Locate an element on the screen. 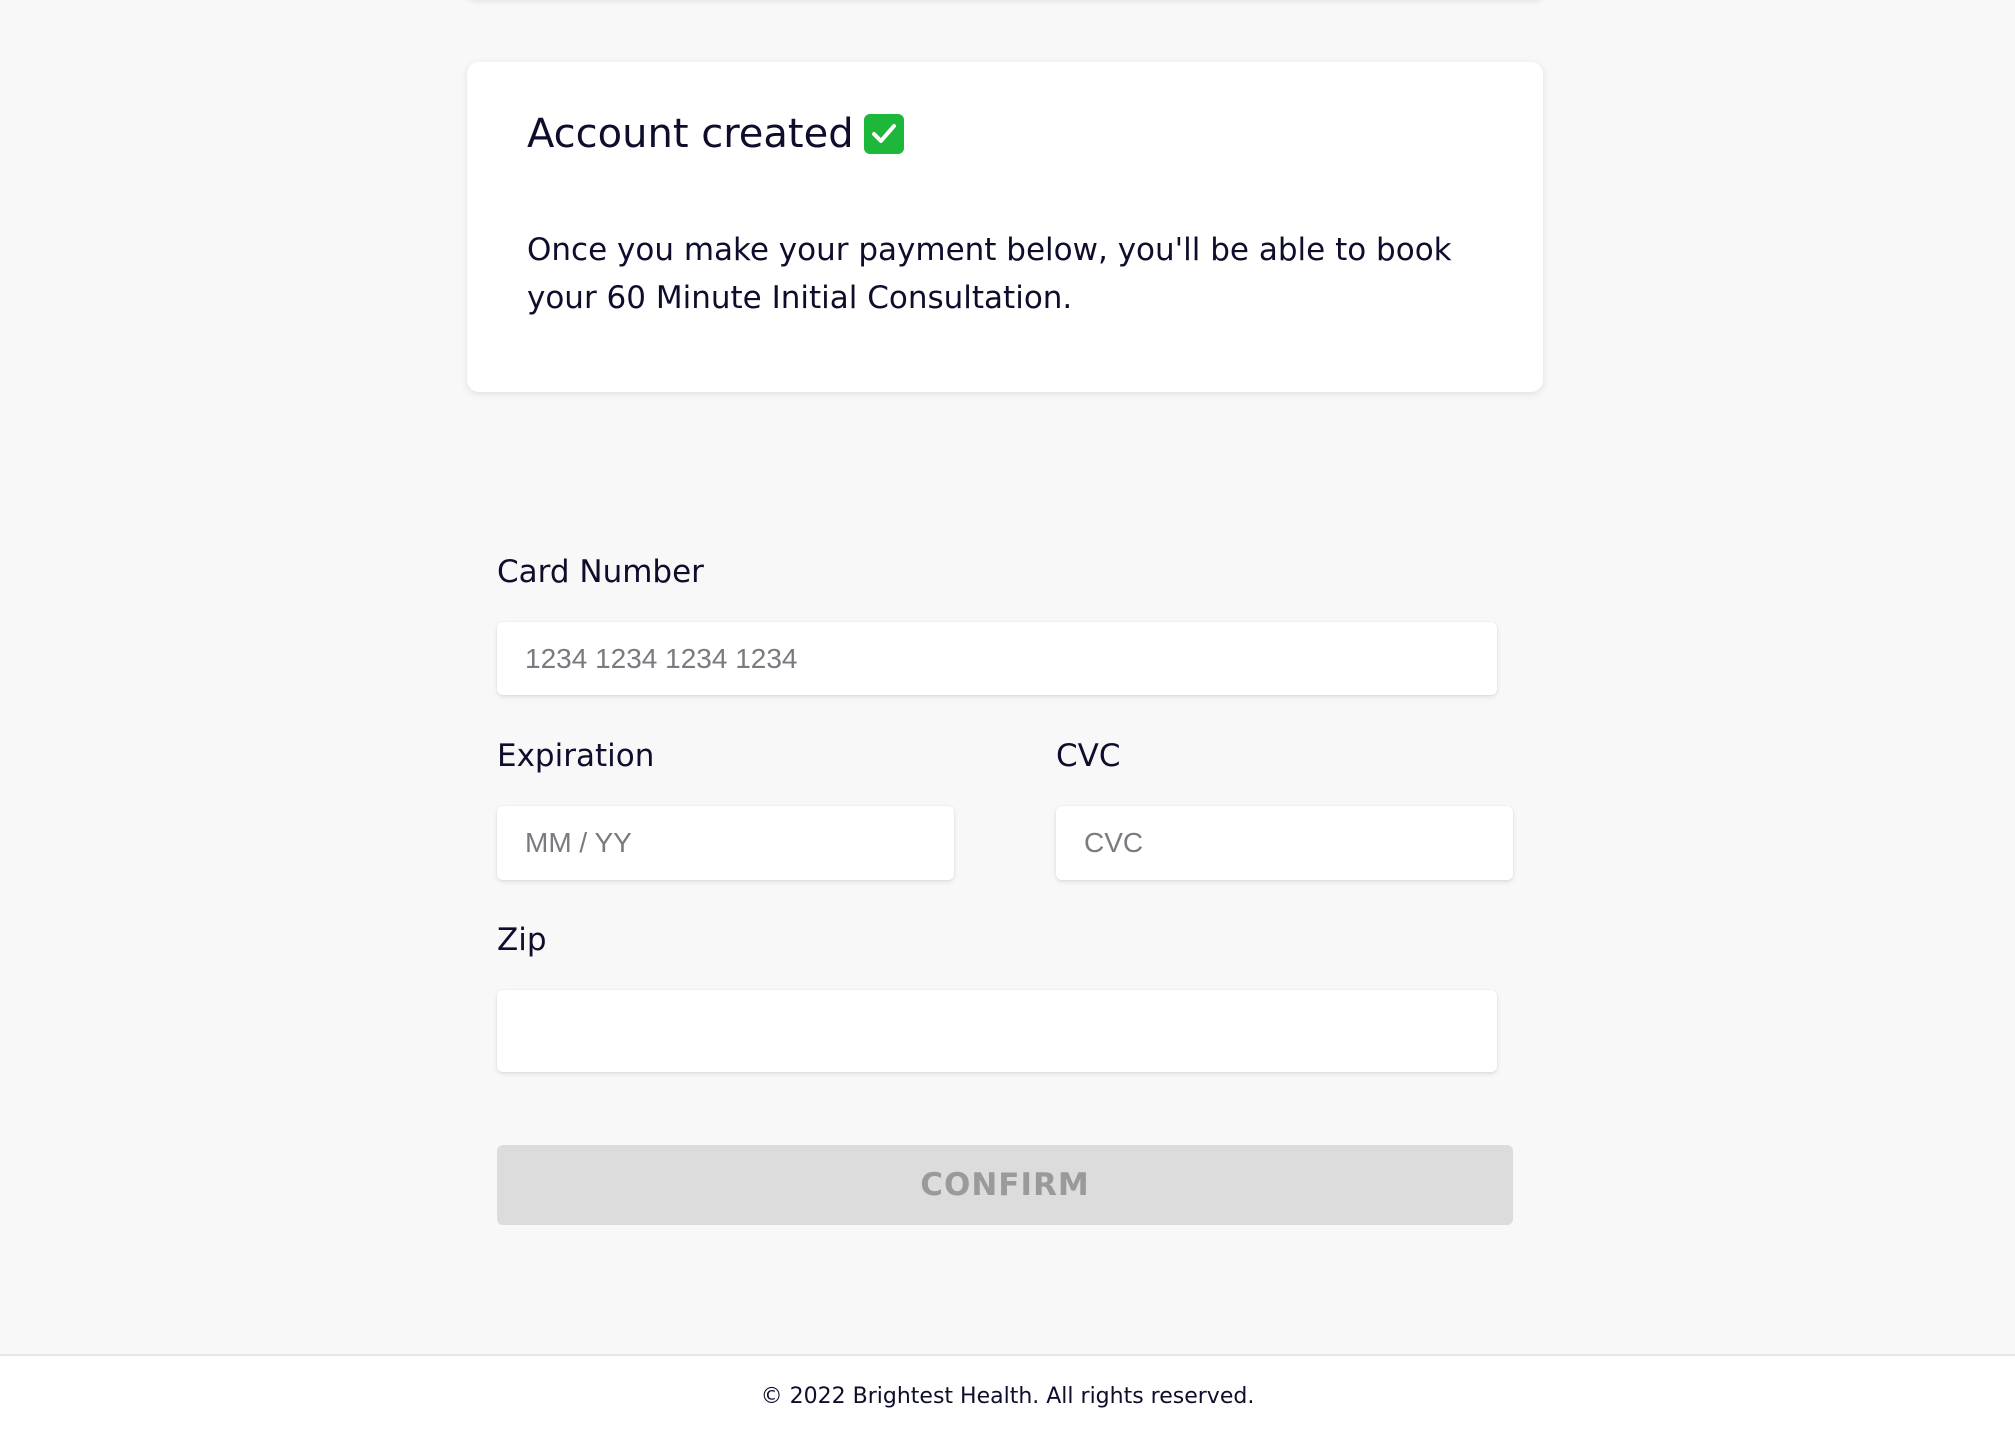 The width and height of the screenshot is (2015, 1436). zip-input is located at coordinates (997, 1031).